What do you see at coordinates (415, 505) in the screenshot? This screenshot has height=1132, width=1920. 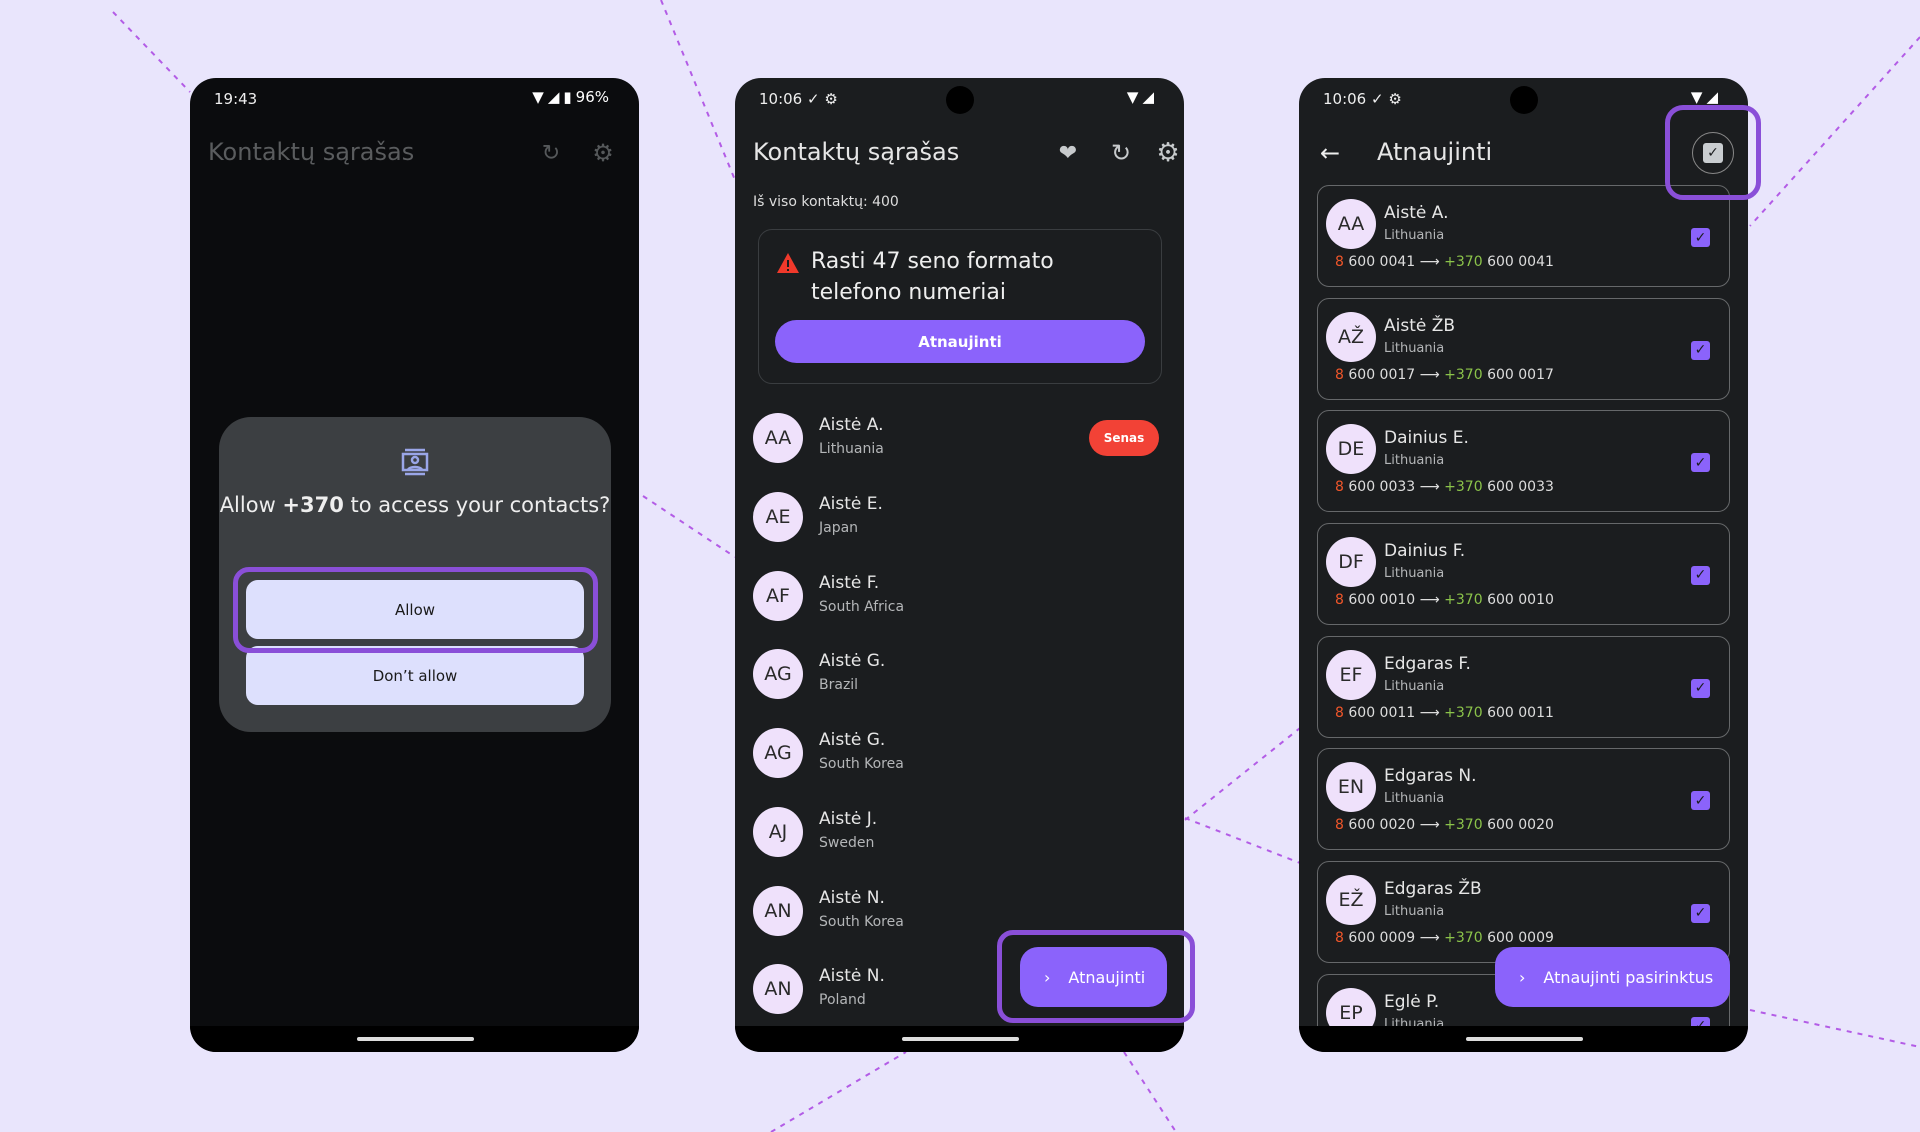 I see `dialog-message: Allow +370 to access your contacts?` at bounding box center [415, 505].